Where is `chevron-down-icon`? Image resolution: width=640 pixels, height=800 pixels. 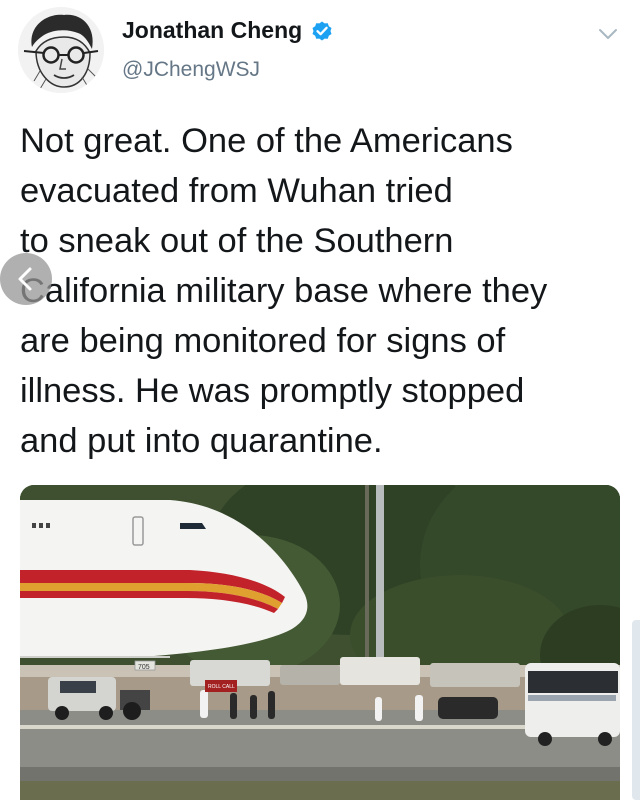
chevron-down-icon is located at coordinates (608, 34).